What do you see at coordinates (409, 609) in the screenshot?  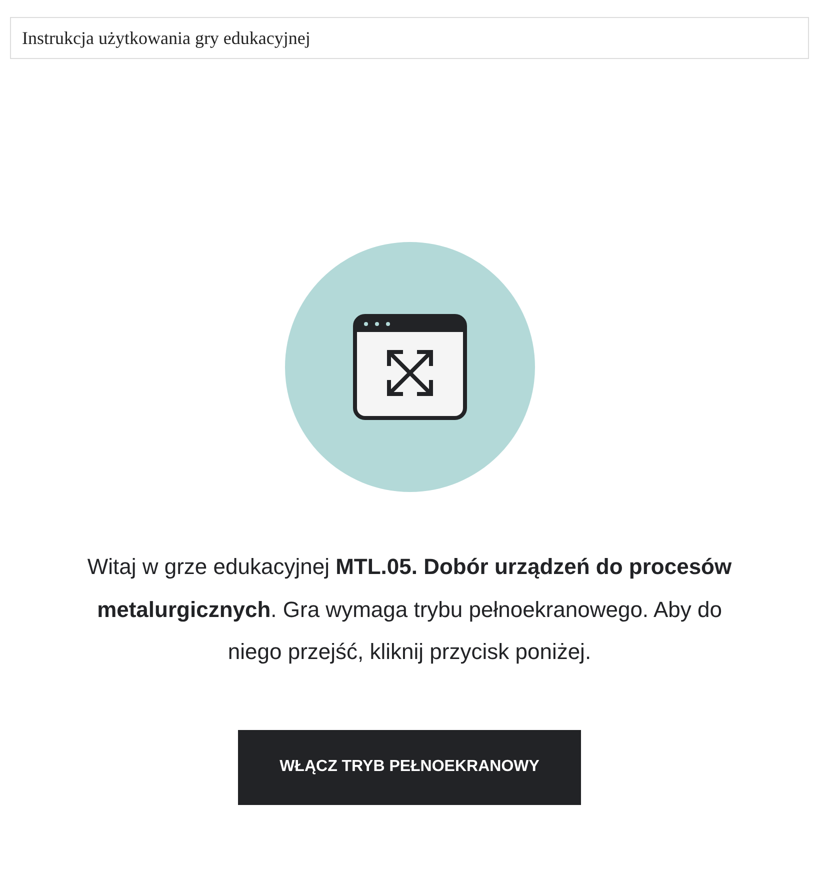 I see `intro-paragraph: Witaj w grze edukacyjnej MTL.05. Dobór urządzeń do procesów metalurgicznych. Gra wymaga trybu pełnoekranowego. Aby do niego przejść, kliknij przycisk poniżej.` at bounding box center [409, 609].